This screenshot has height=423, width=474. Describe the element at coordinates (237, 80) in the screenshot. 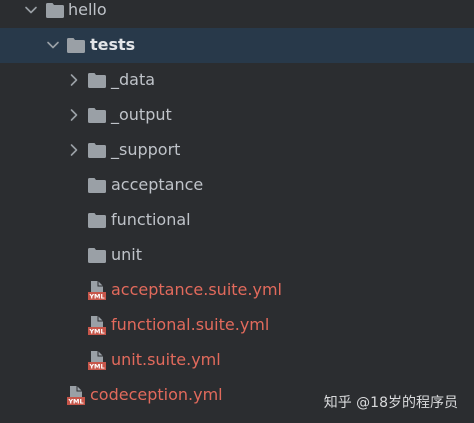

I see `tree-row-data: _data` at that location.